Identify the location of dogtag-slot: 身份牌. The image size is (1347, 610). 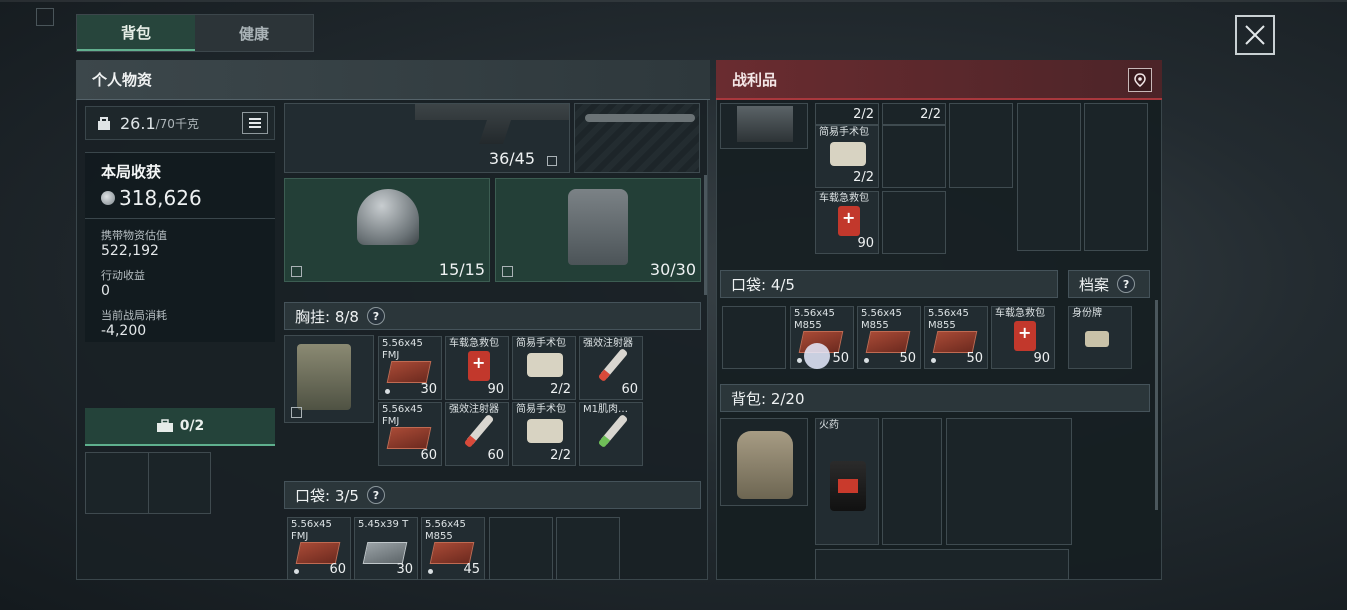
(1100, 337).